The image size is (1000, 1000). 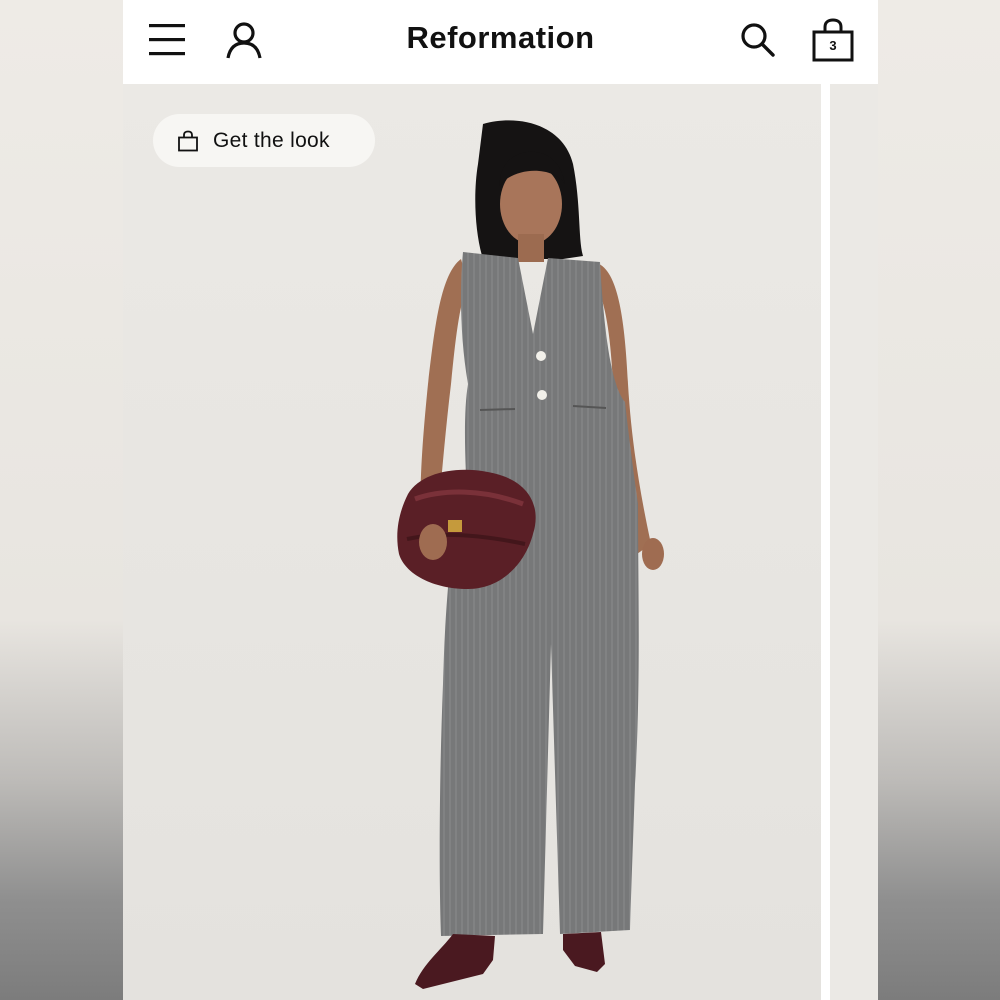 What do you see at coordinates (854, 542) in the screenshot?
I see `next-product-image-peek` at bounding box center [854, 542].